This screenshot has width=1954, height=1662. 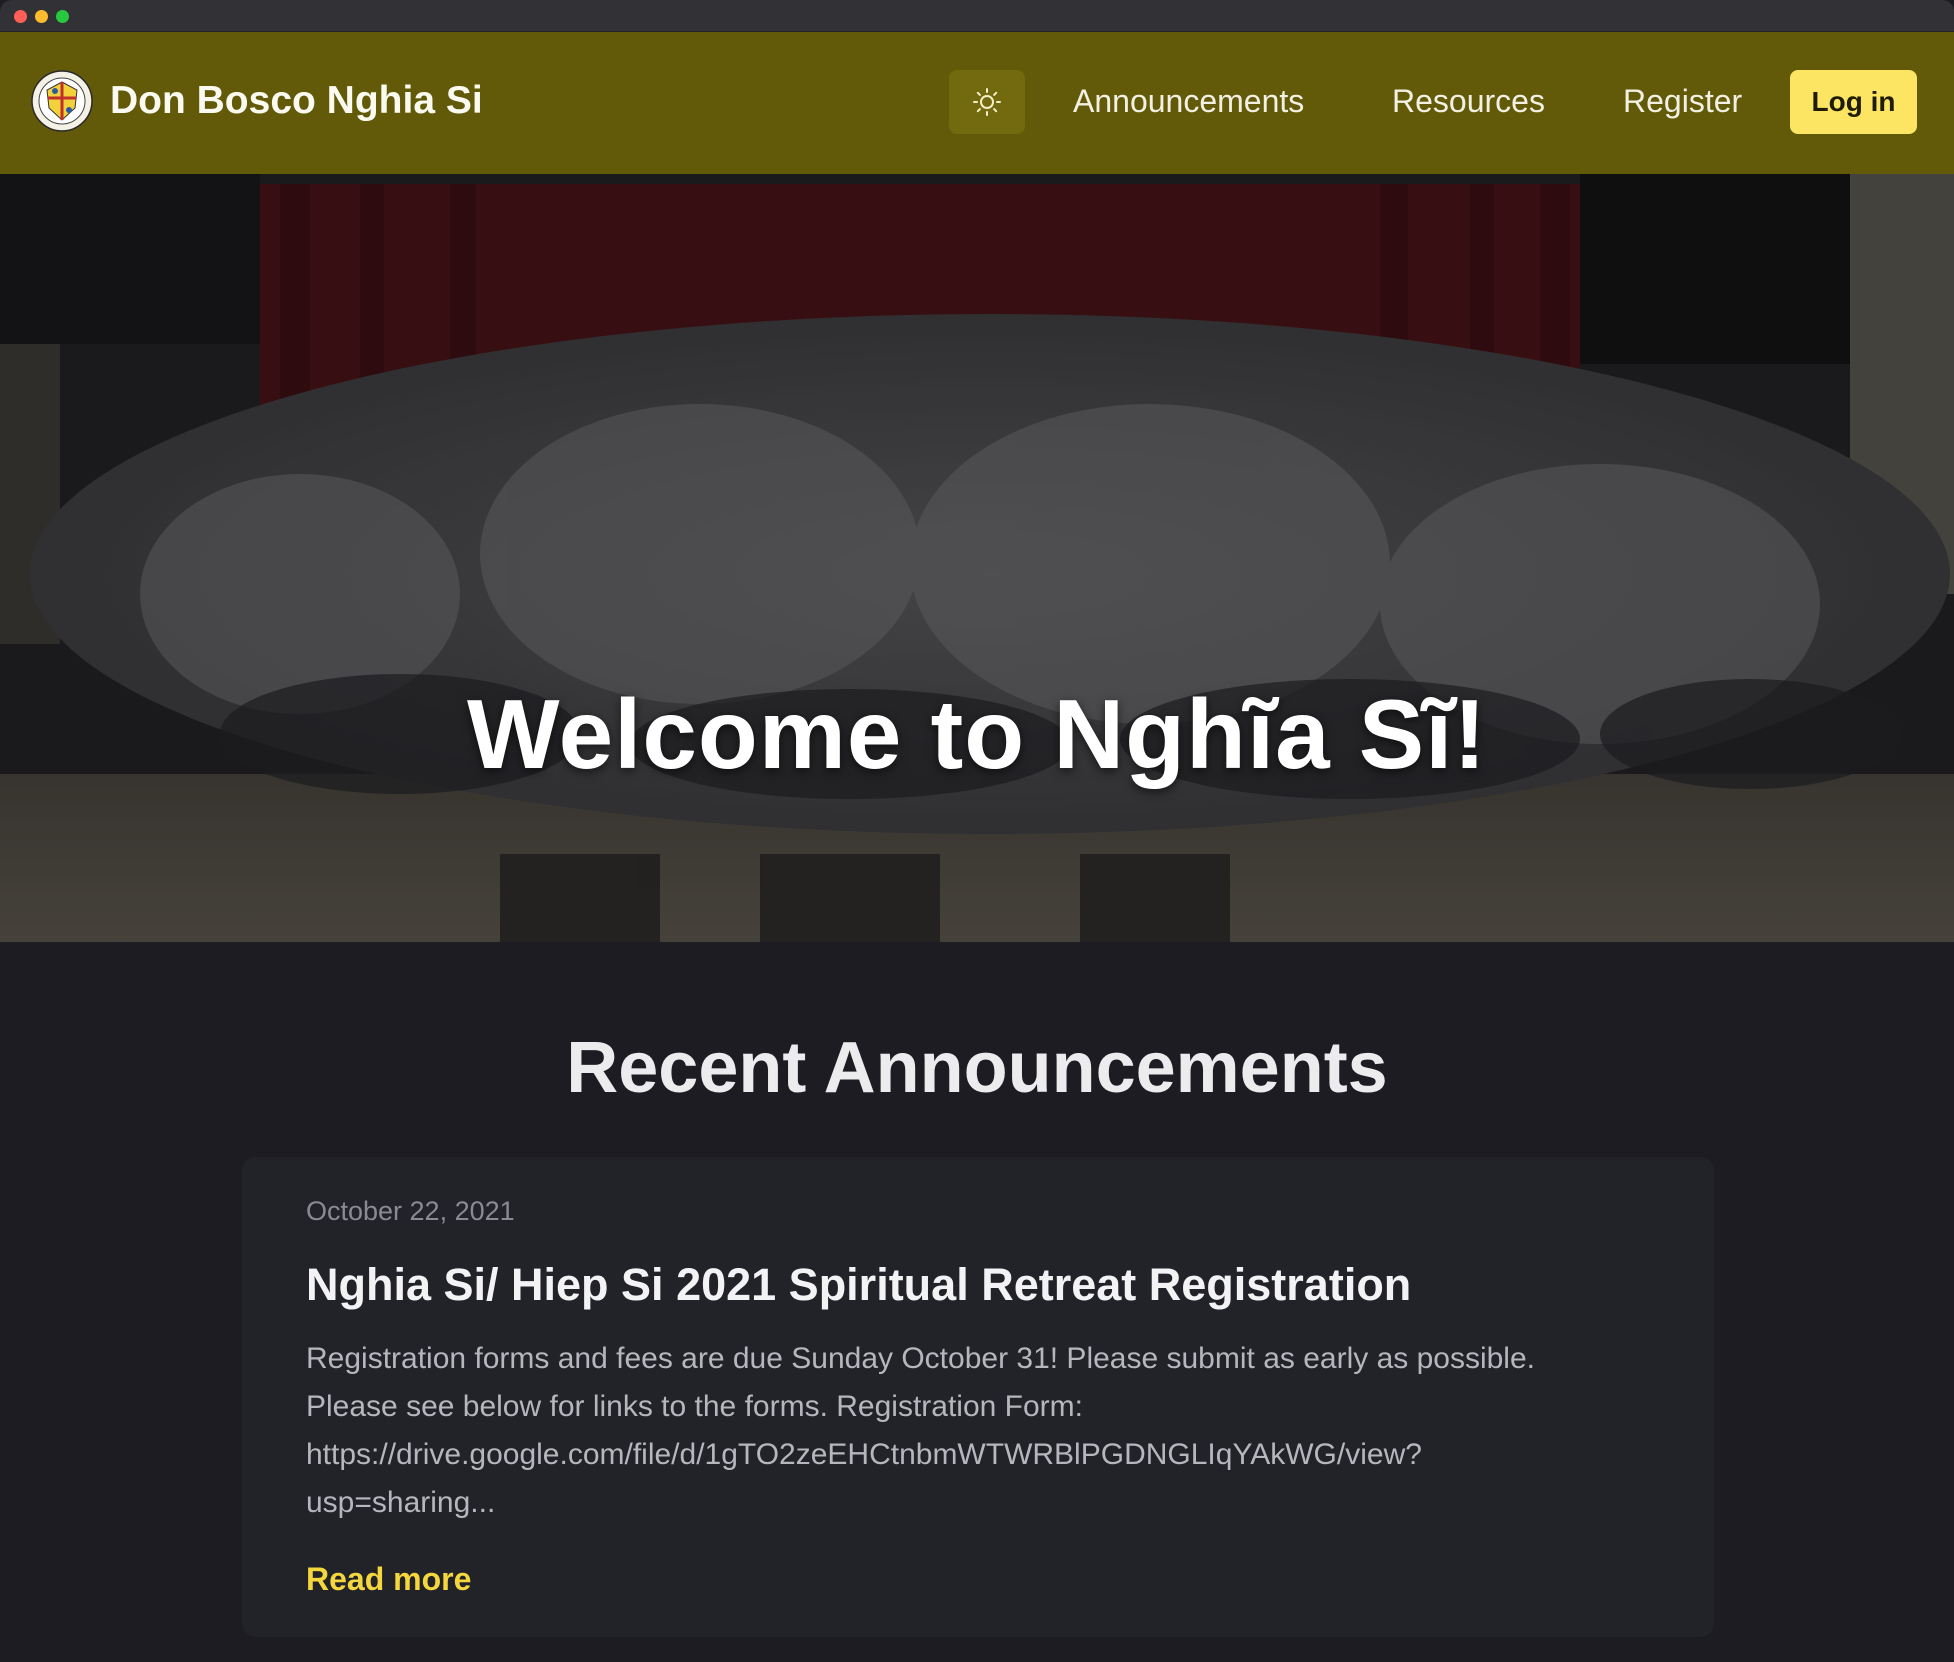 I want to click on hero-title: Welcome to Nghĩa Sĩ!, so click(x=977, y=734).